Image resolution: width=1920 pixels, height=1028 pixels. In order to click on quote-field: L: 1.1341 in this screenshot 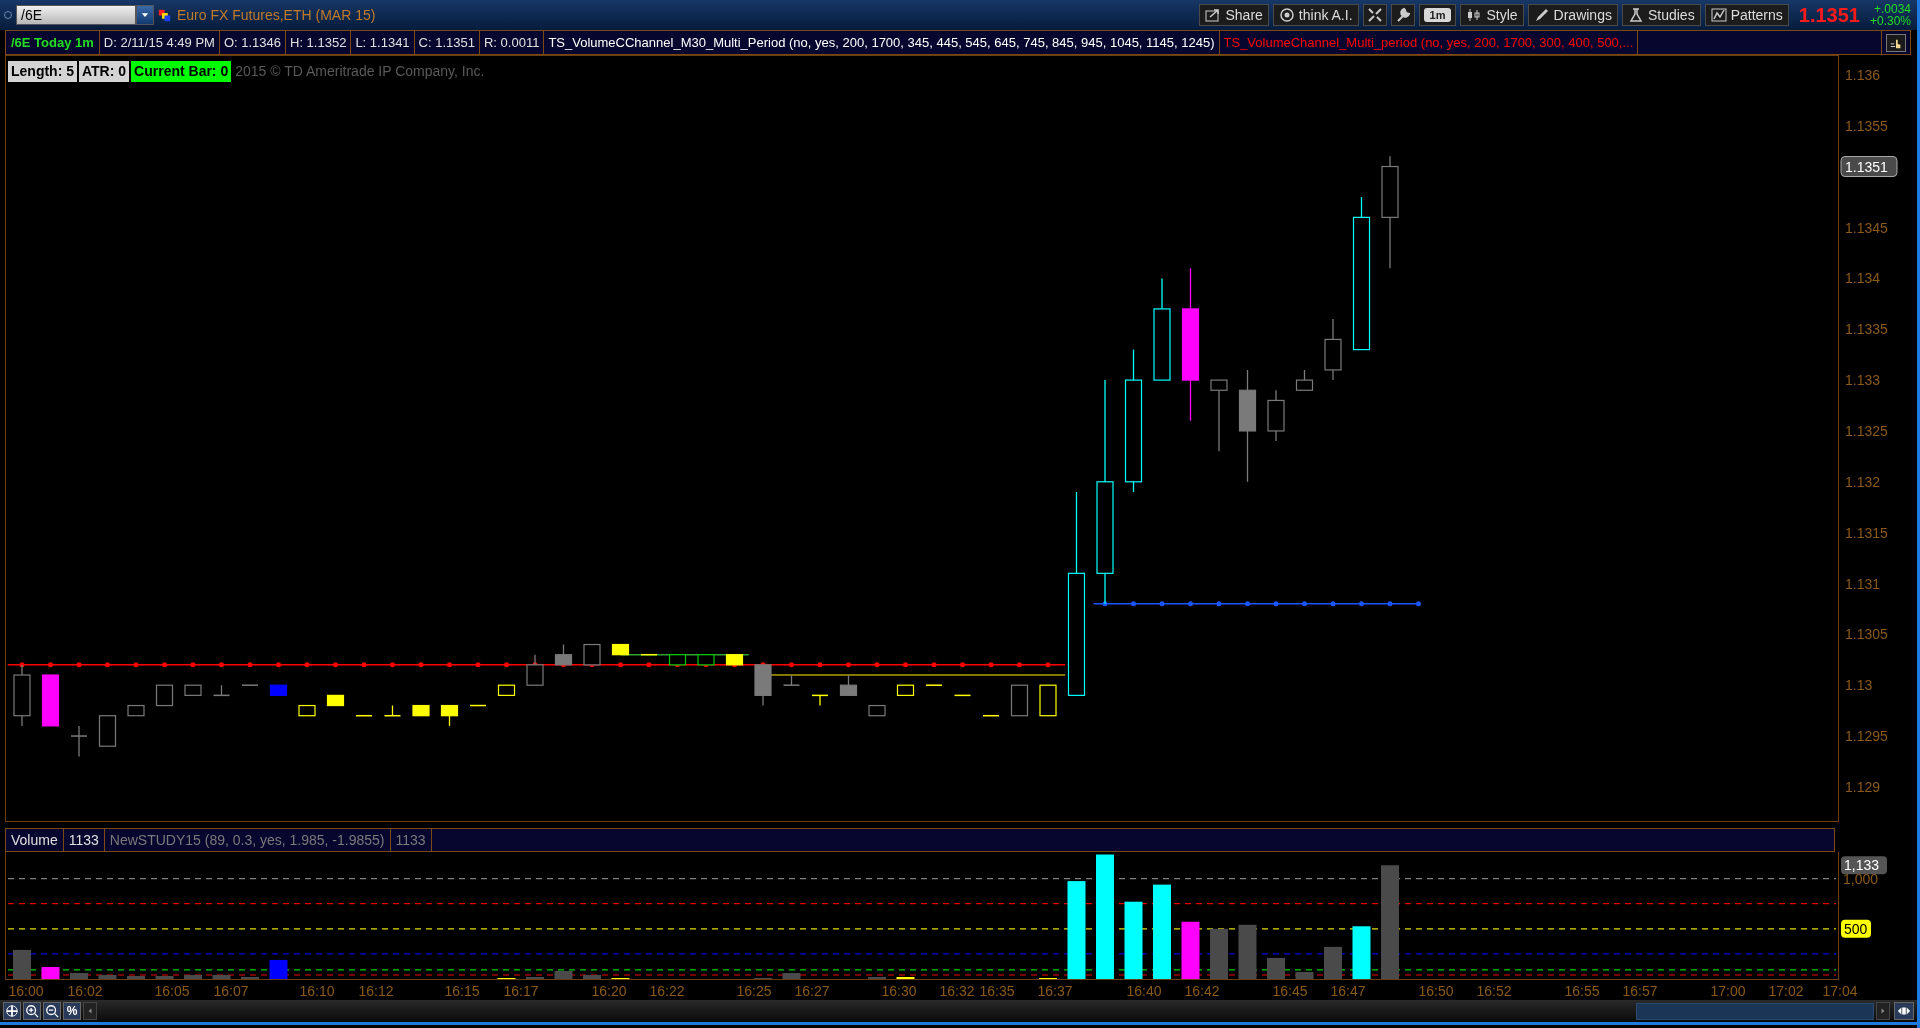, I will do `click(383, 42)`.